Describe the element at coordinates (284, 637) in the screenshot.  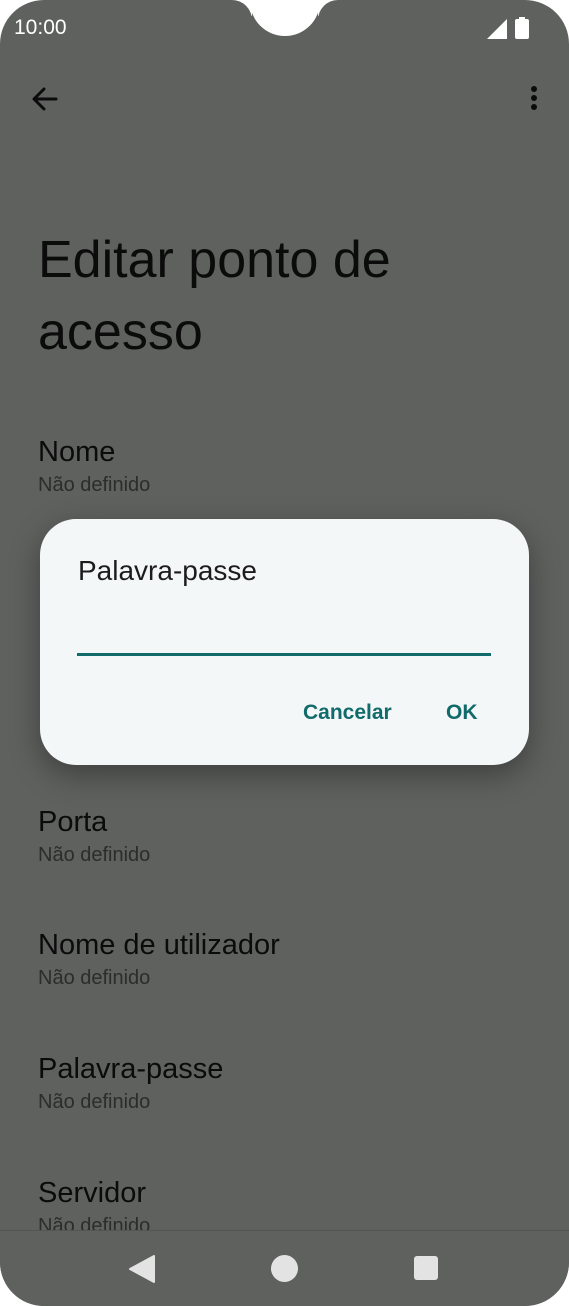
I see `password-input` at that location.